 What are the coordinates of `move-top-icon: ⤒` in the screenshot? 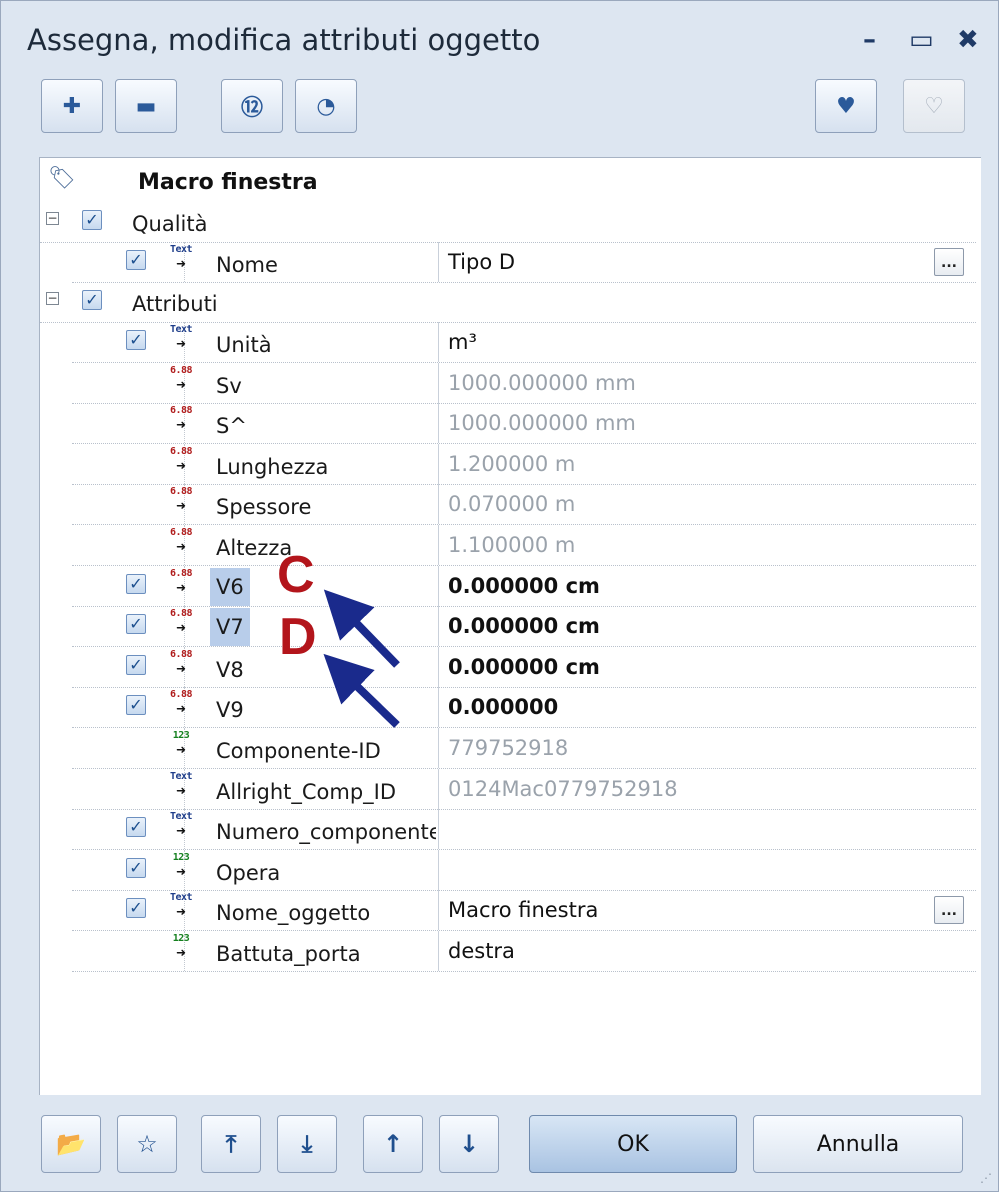 It's located at (231, 1144).